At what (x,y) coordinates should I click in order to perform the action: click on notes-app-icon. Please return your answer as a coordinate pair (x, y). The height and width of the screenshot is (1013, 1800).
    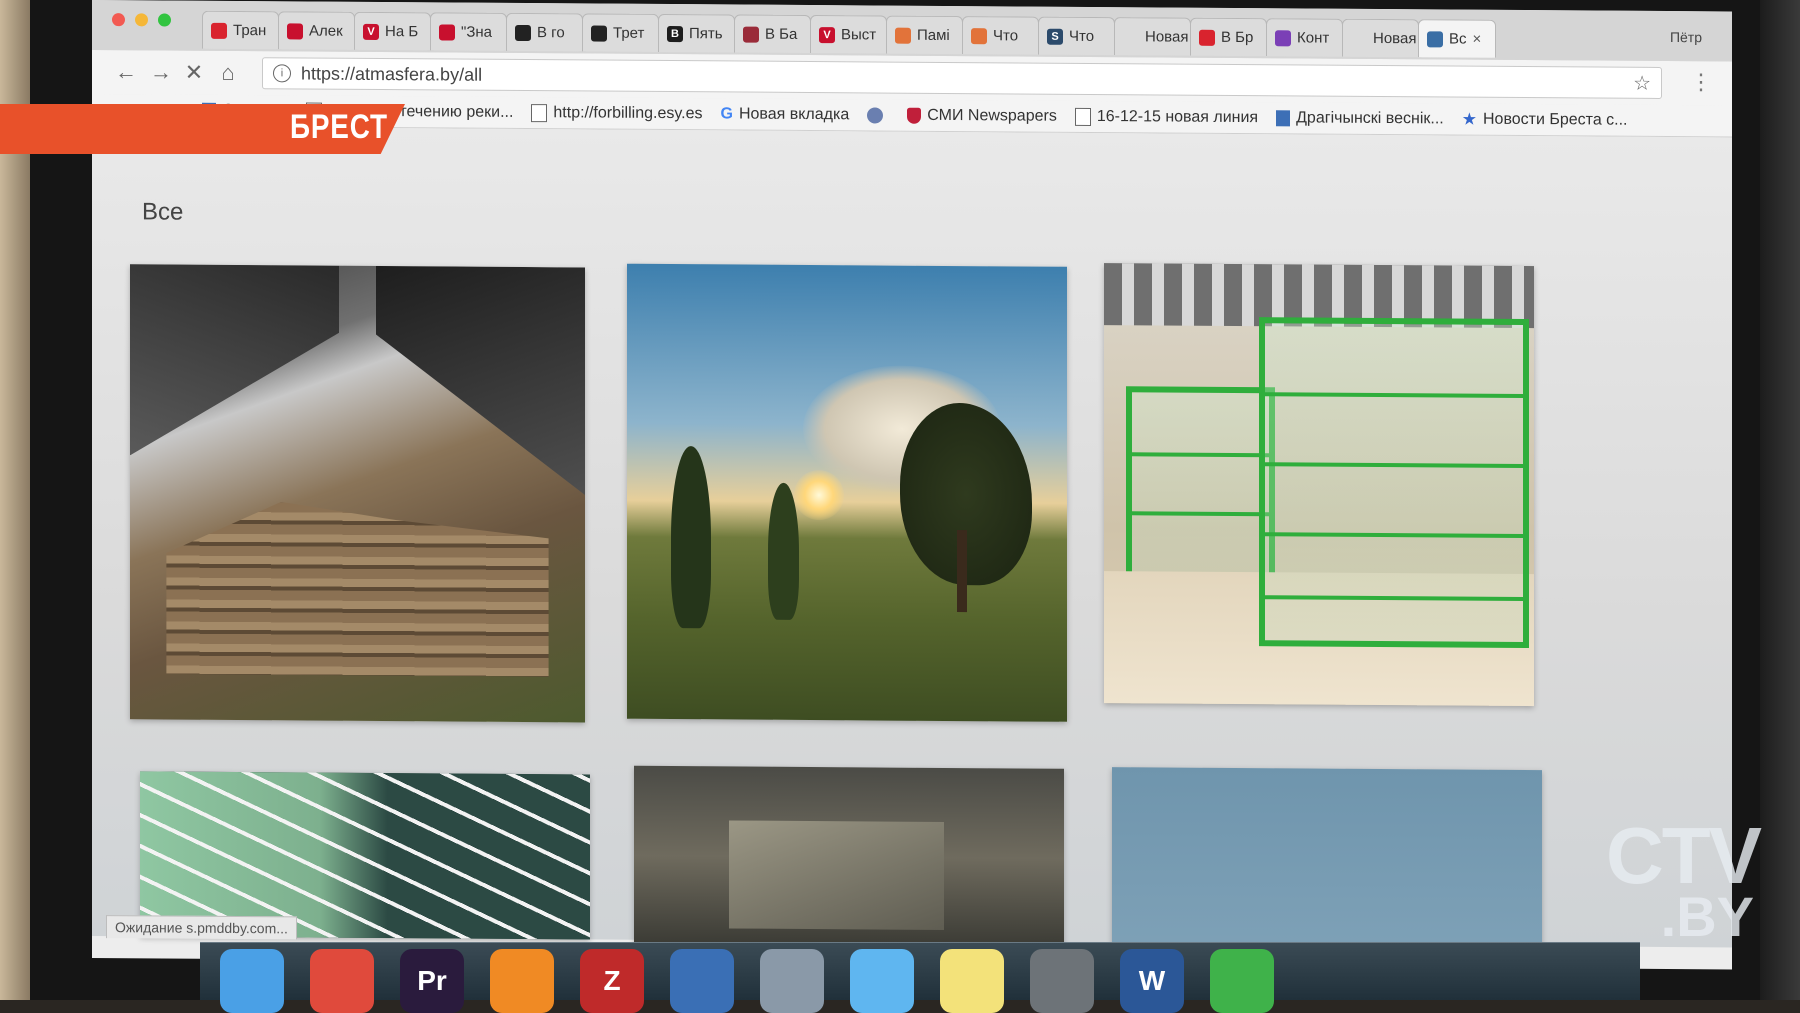
    Looking at the image, I should click on (972, 981).